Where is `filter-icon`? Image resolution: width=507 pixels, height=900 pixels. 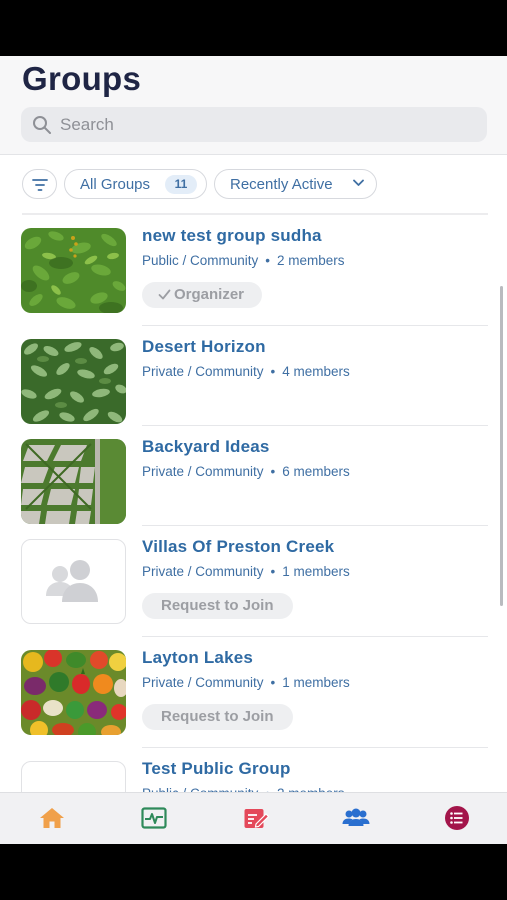
filter-icon is located at coordinates (40, 185).